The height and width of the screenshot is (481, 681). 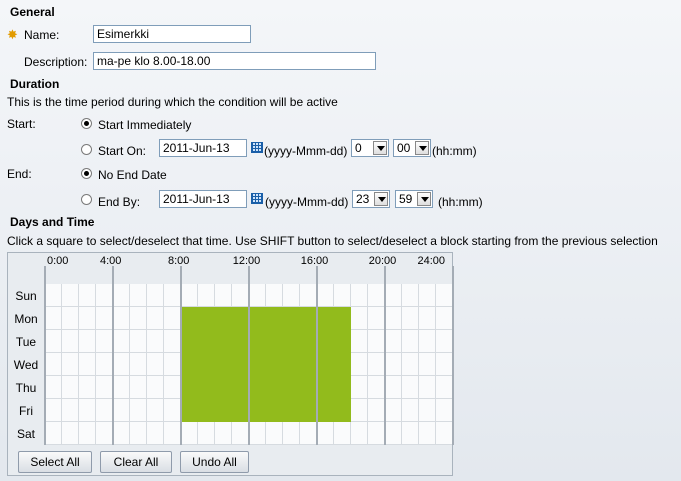 What do you see at coordinates (55, 462) in the screenshot?
I see `select-all-button: Select All` at bounding box center [55, 462].